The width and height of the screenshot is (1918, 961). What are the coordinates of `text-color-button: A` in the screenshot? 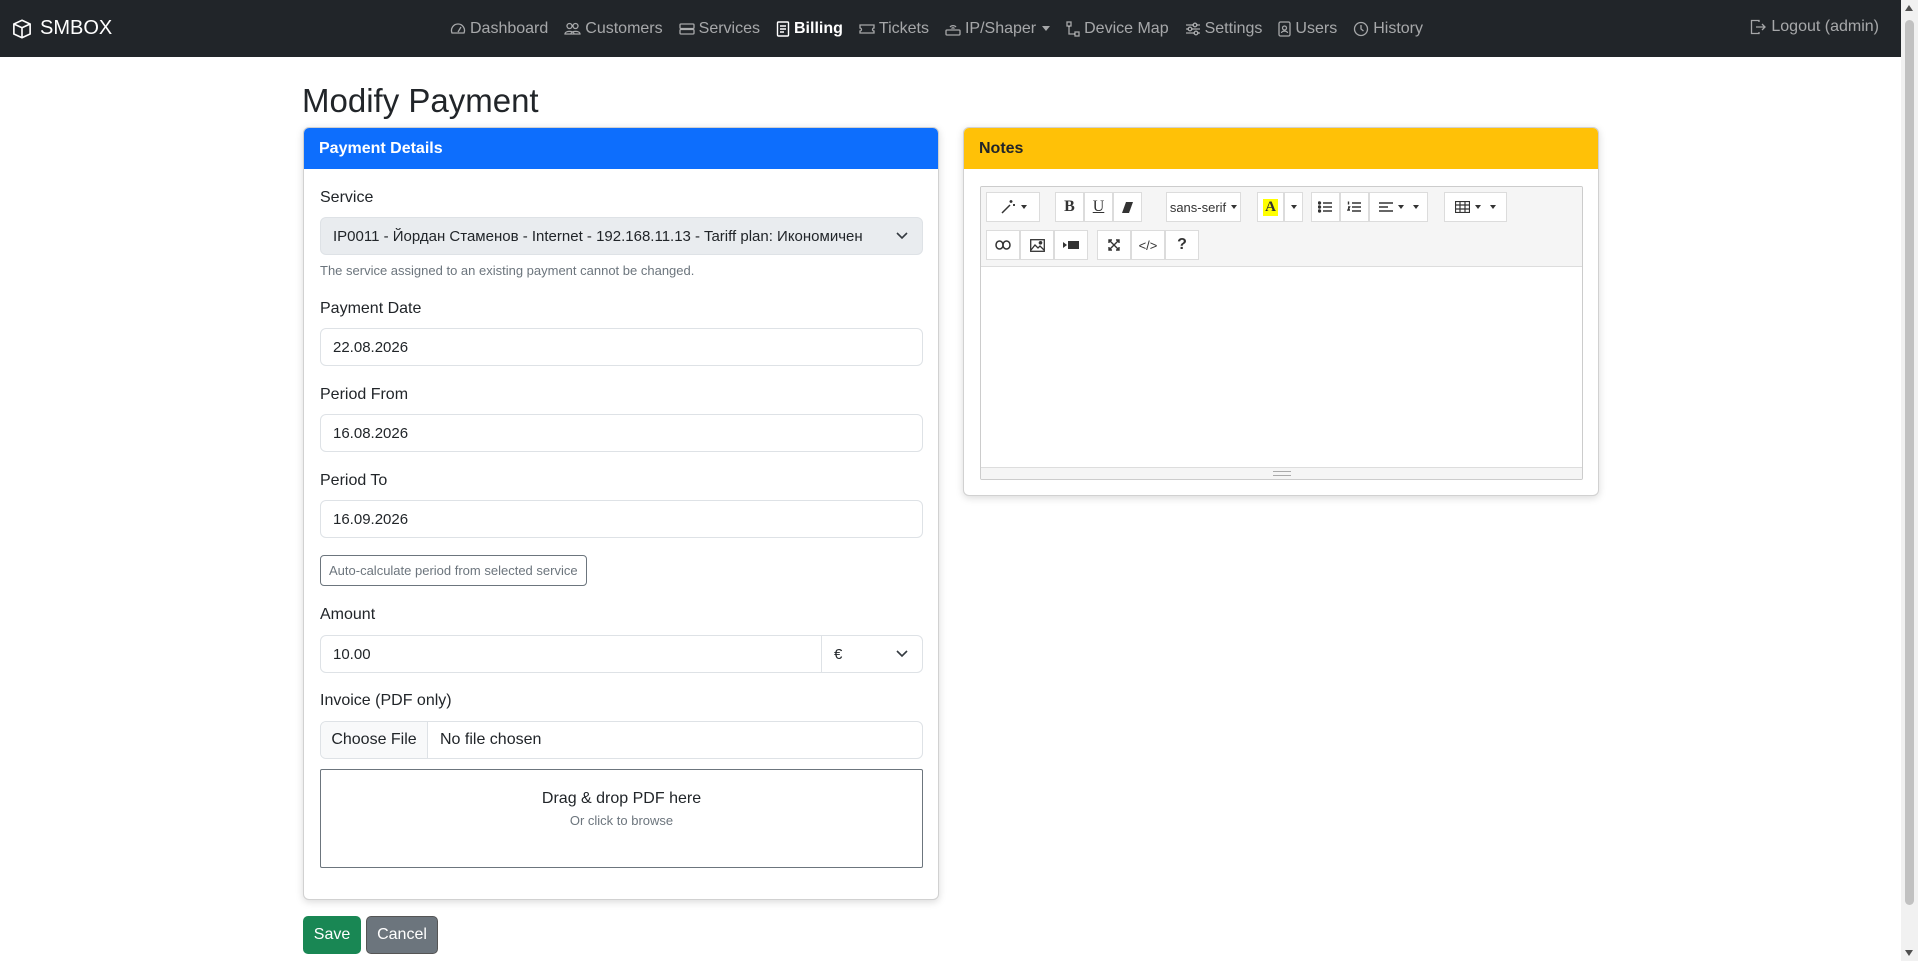 It's located at (1270, 207).